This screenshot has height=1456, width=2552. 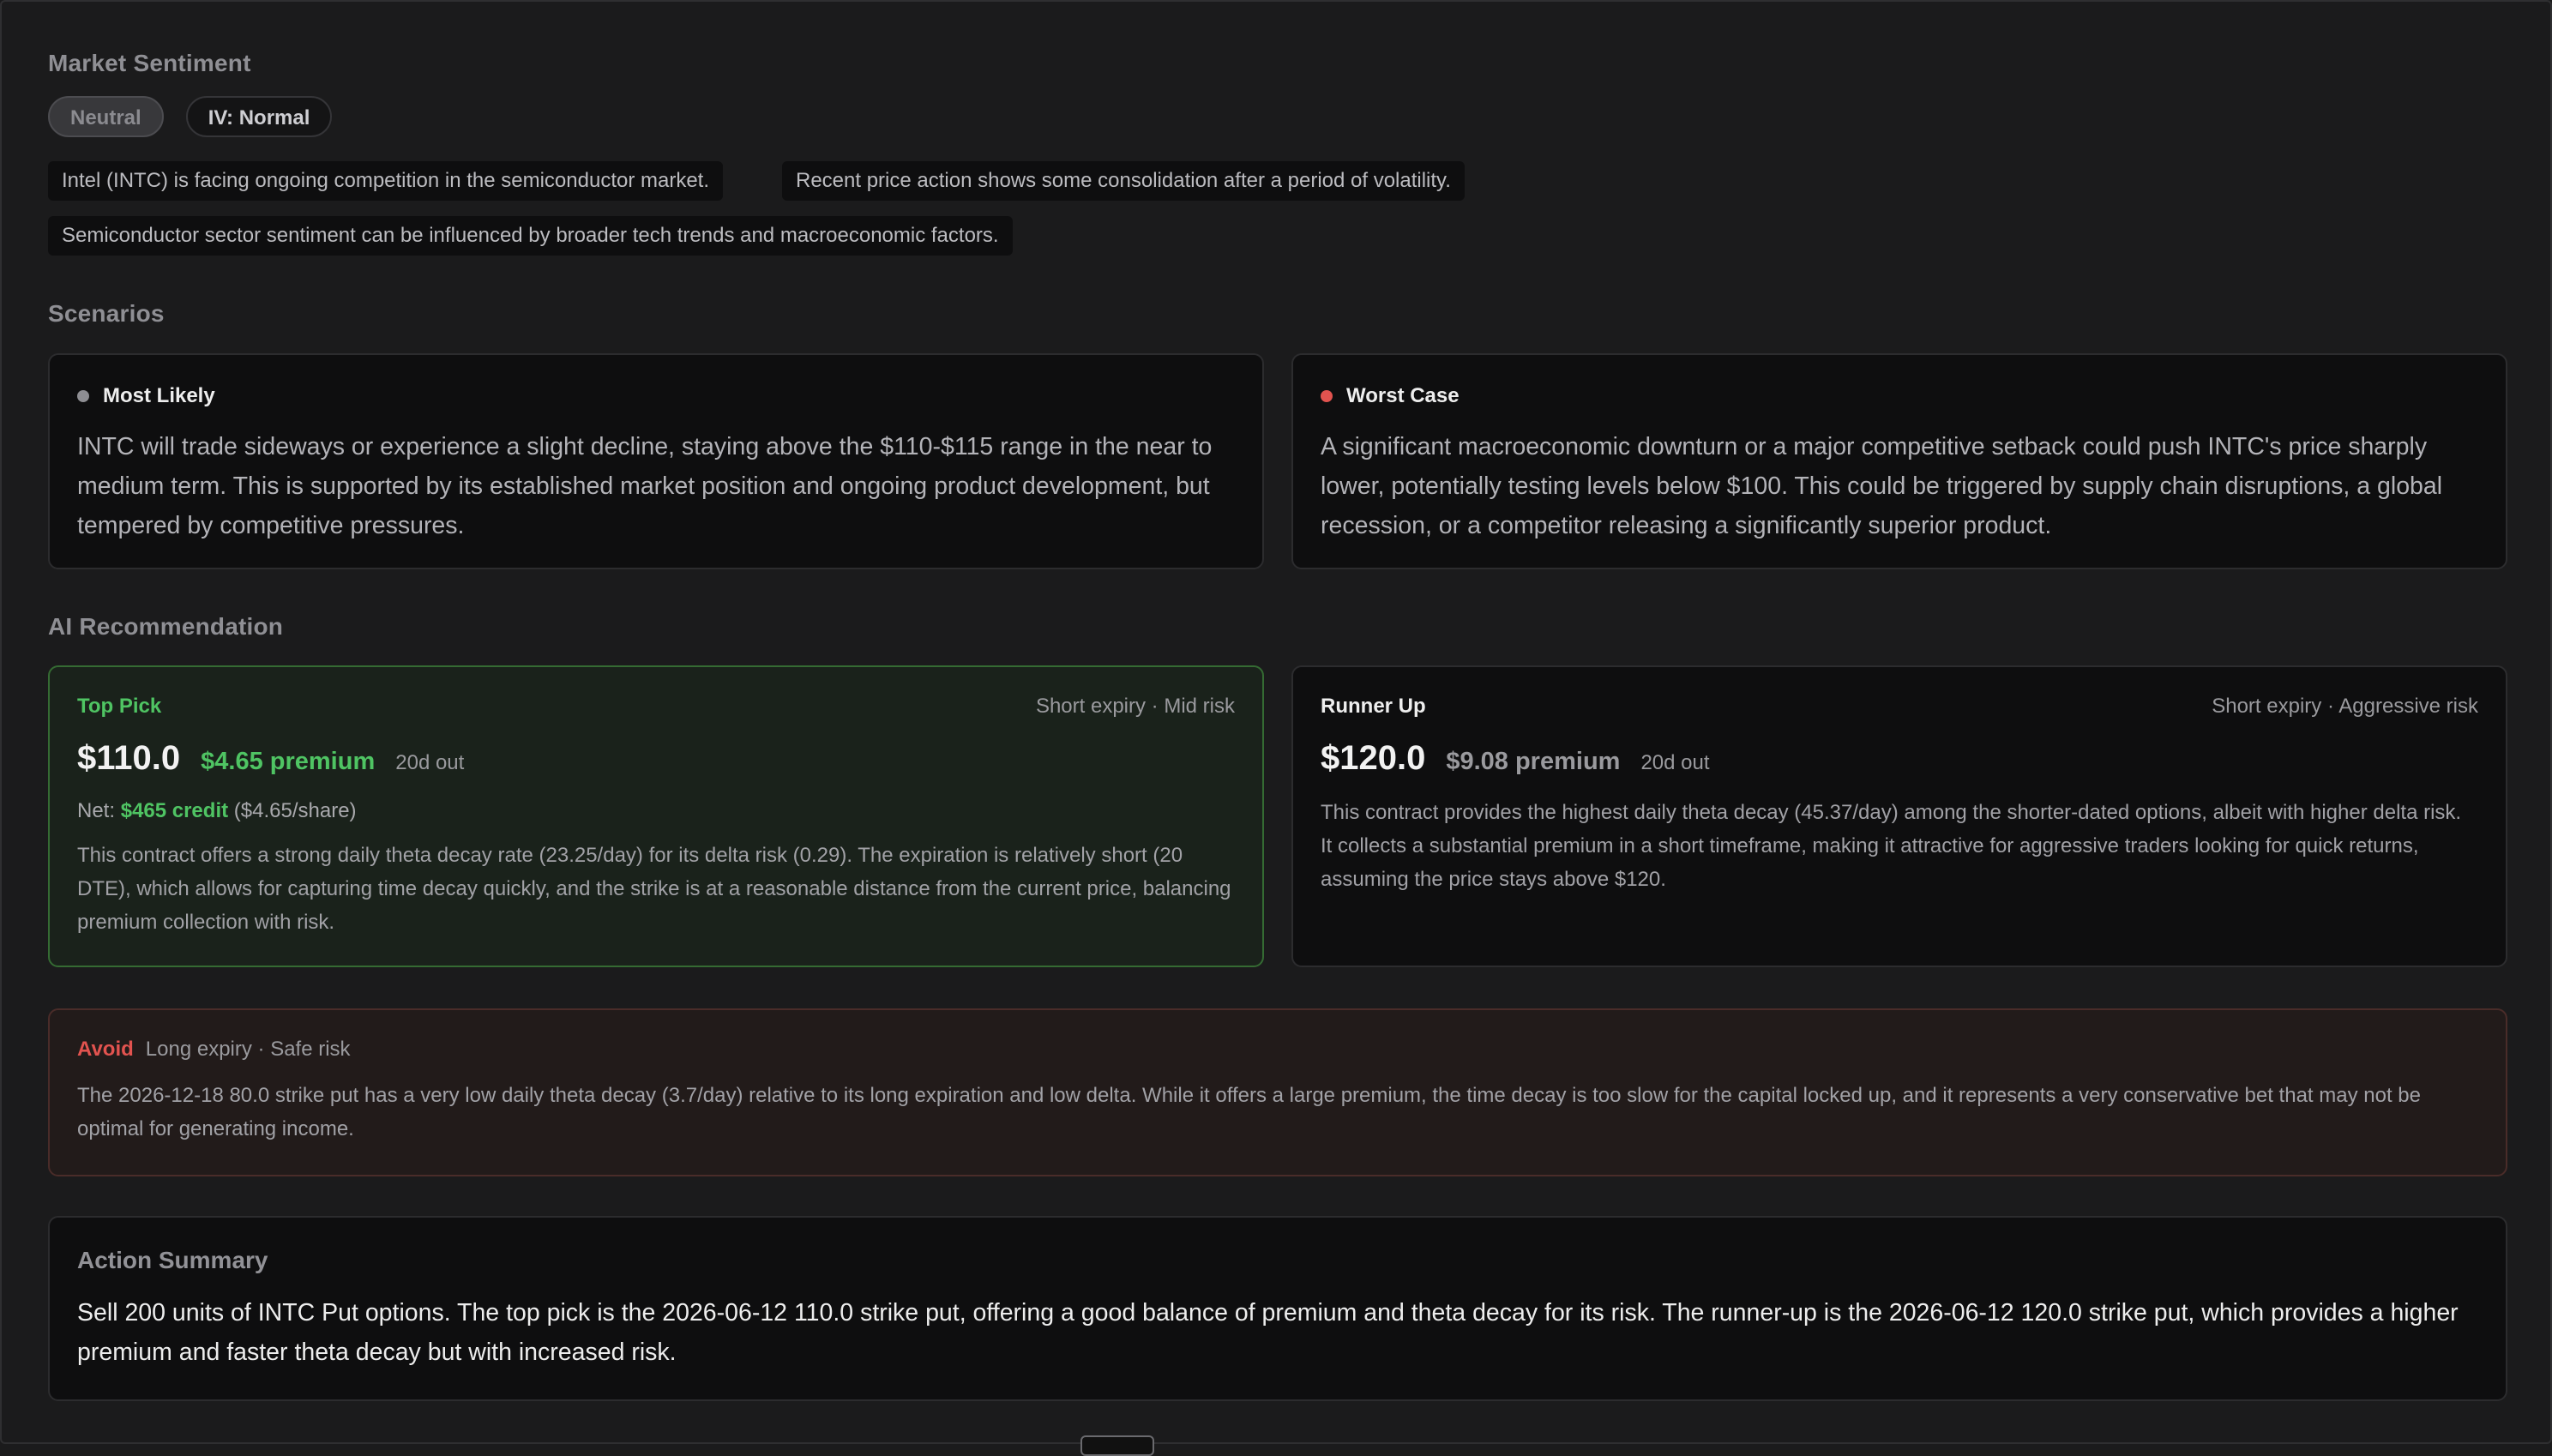 I want to click on net-credit-row: Net: $465 credit ($4.65/share), so click(x=217, y=811).